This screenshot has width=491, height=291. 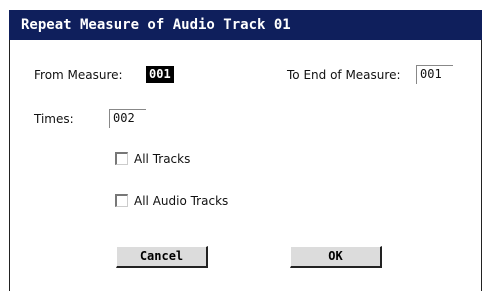 I want to click on times-label: Times:, so click(x=54, y=119).